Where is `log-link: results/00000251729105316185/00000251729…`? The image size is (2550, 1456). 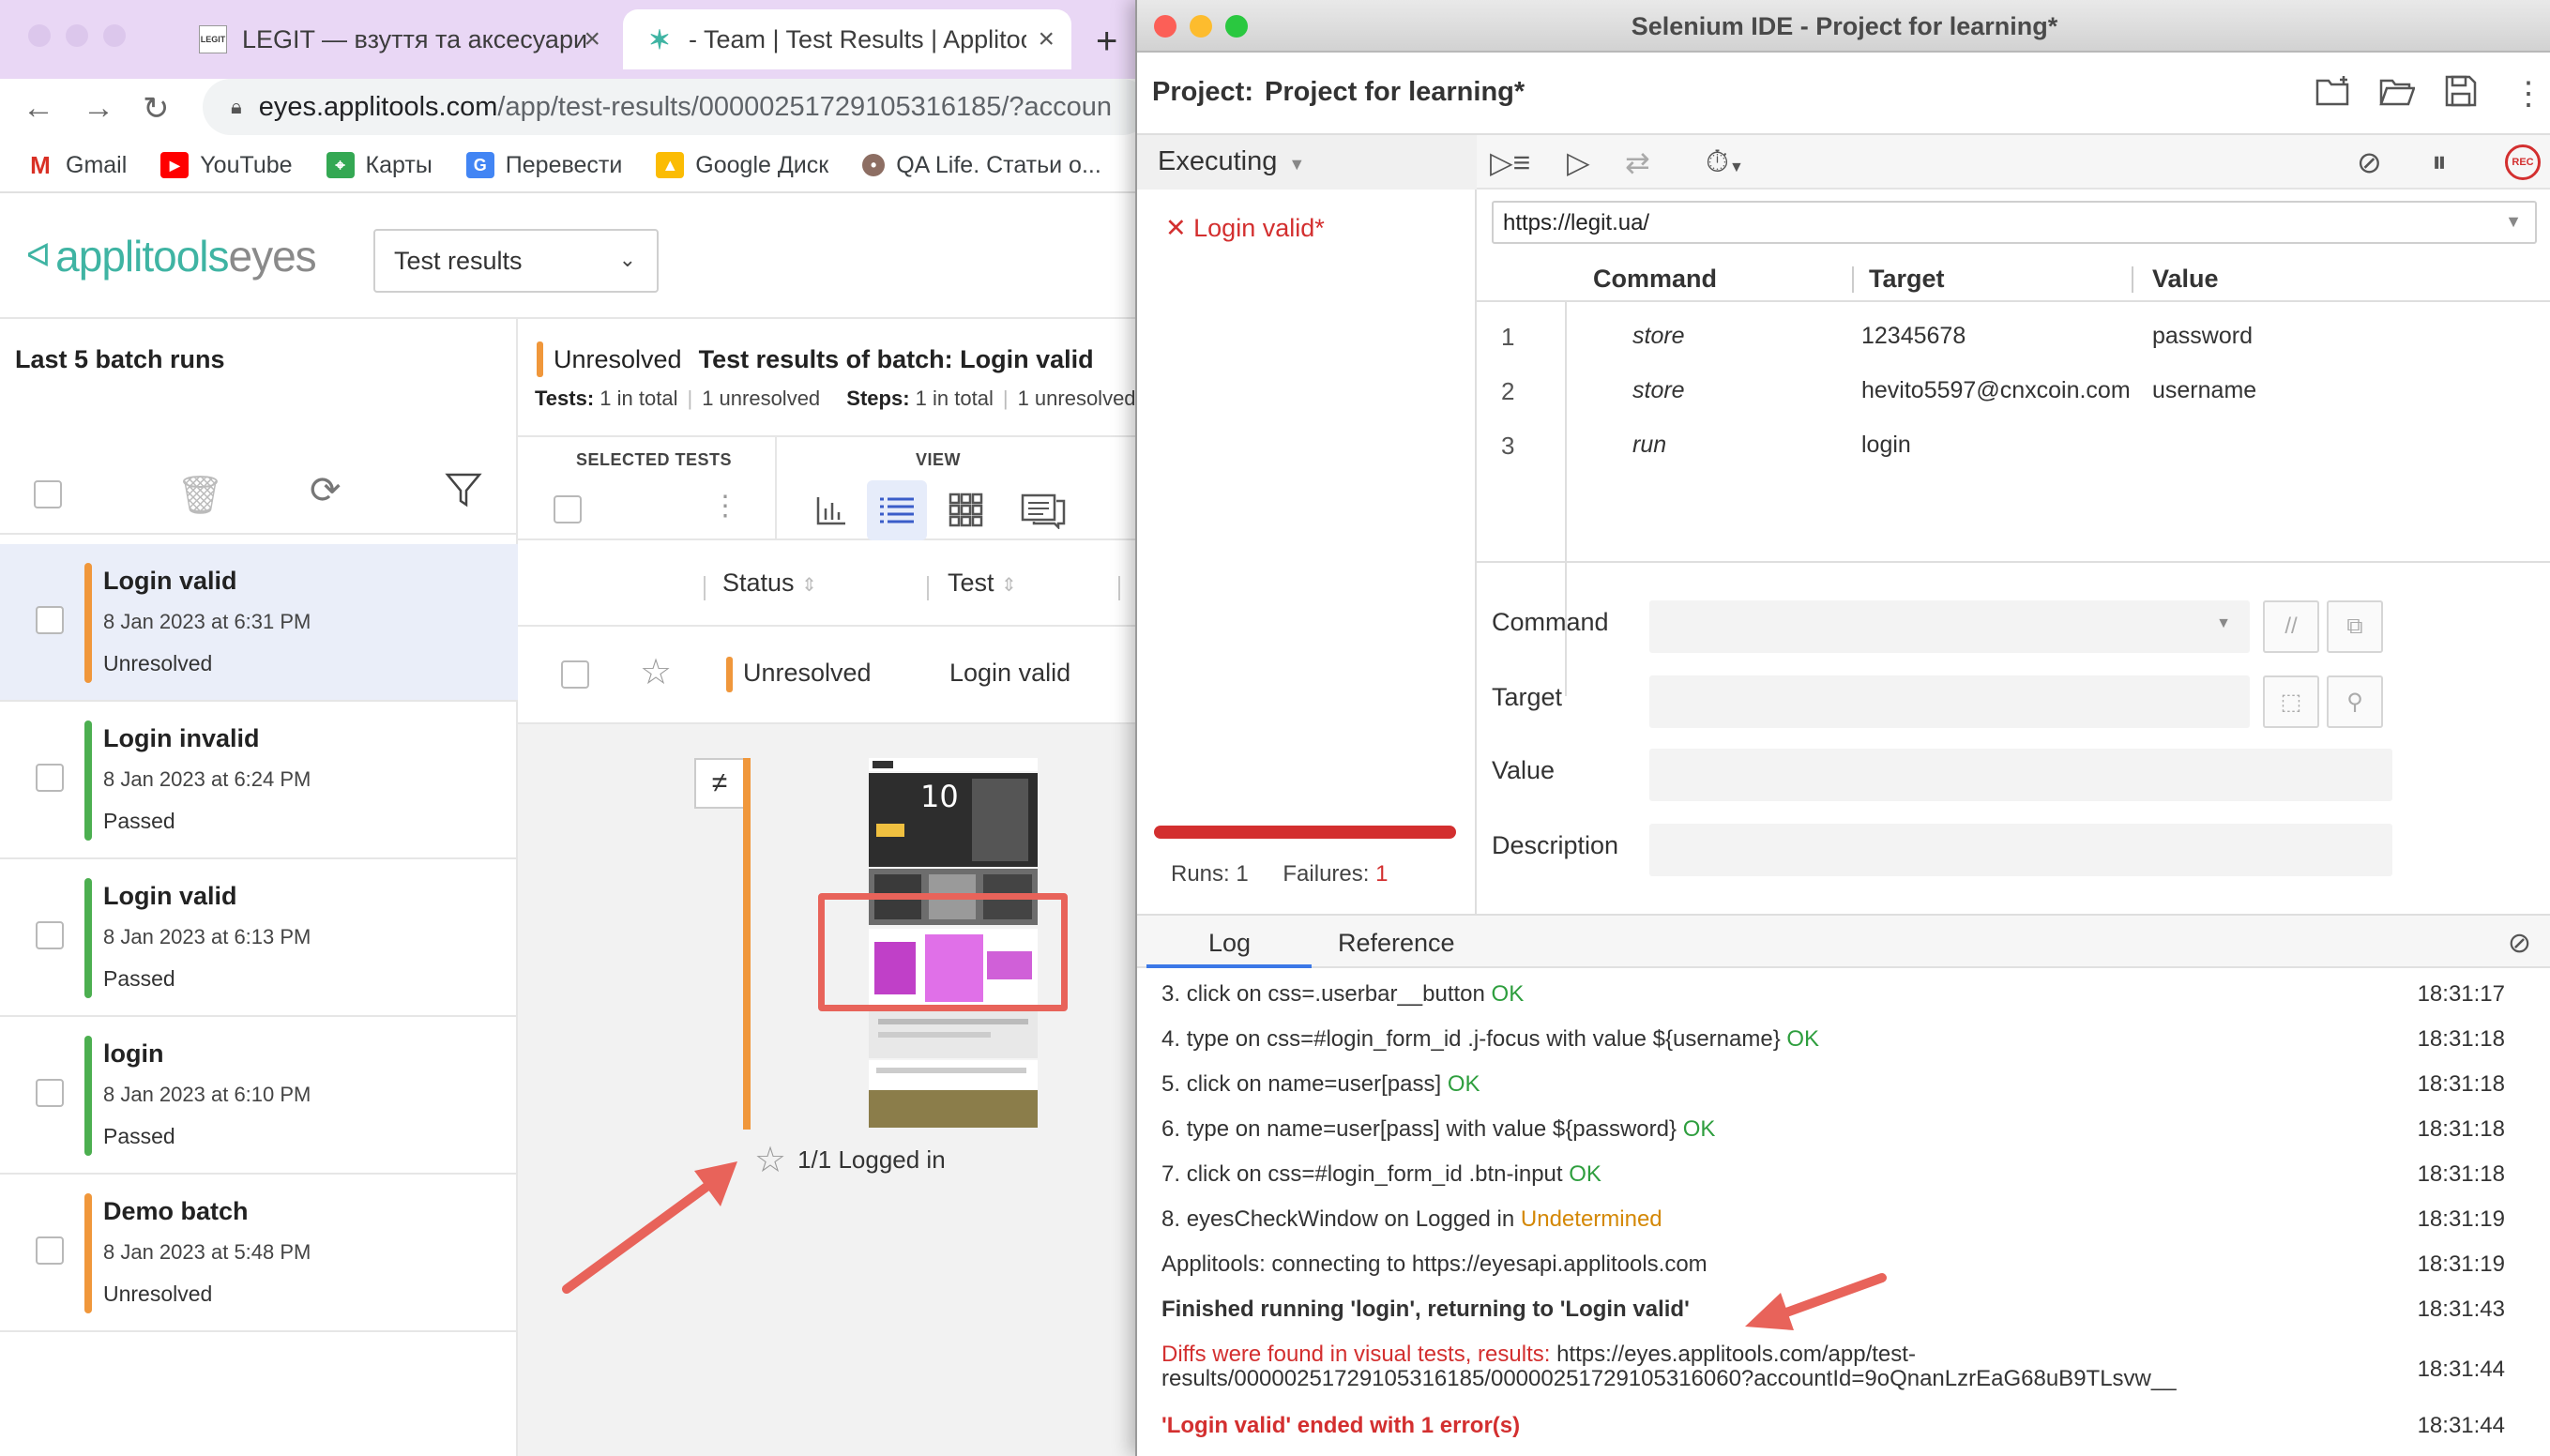 log-link: results/00000251729105316185/00000251729… is located at coordinates (1767, 1379).